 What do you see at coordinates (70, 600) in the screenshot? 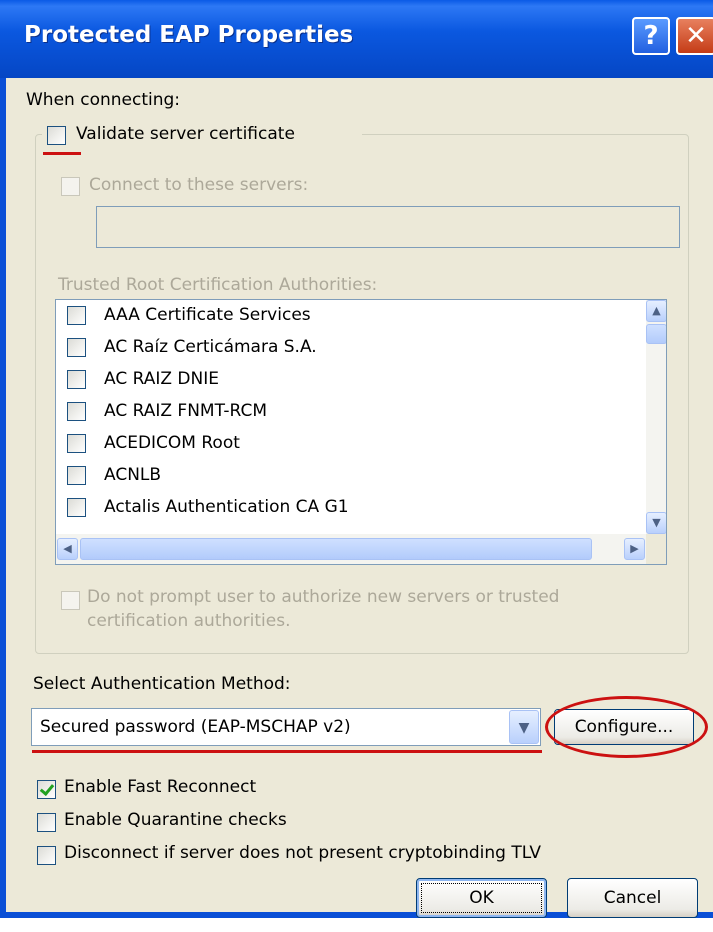
I see `do-not-prompt-checkbox` at bounding box center [70, 600].